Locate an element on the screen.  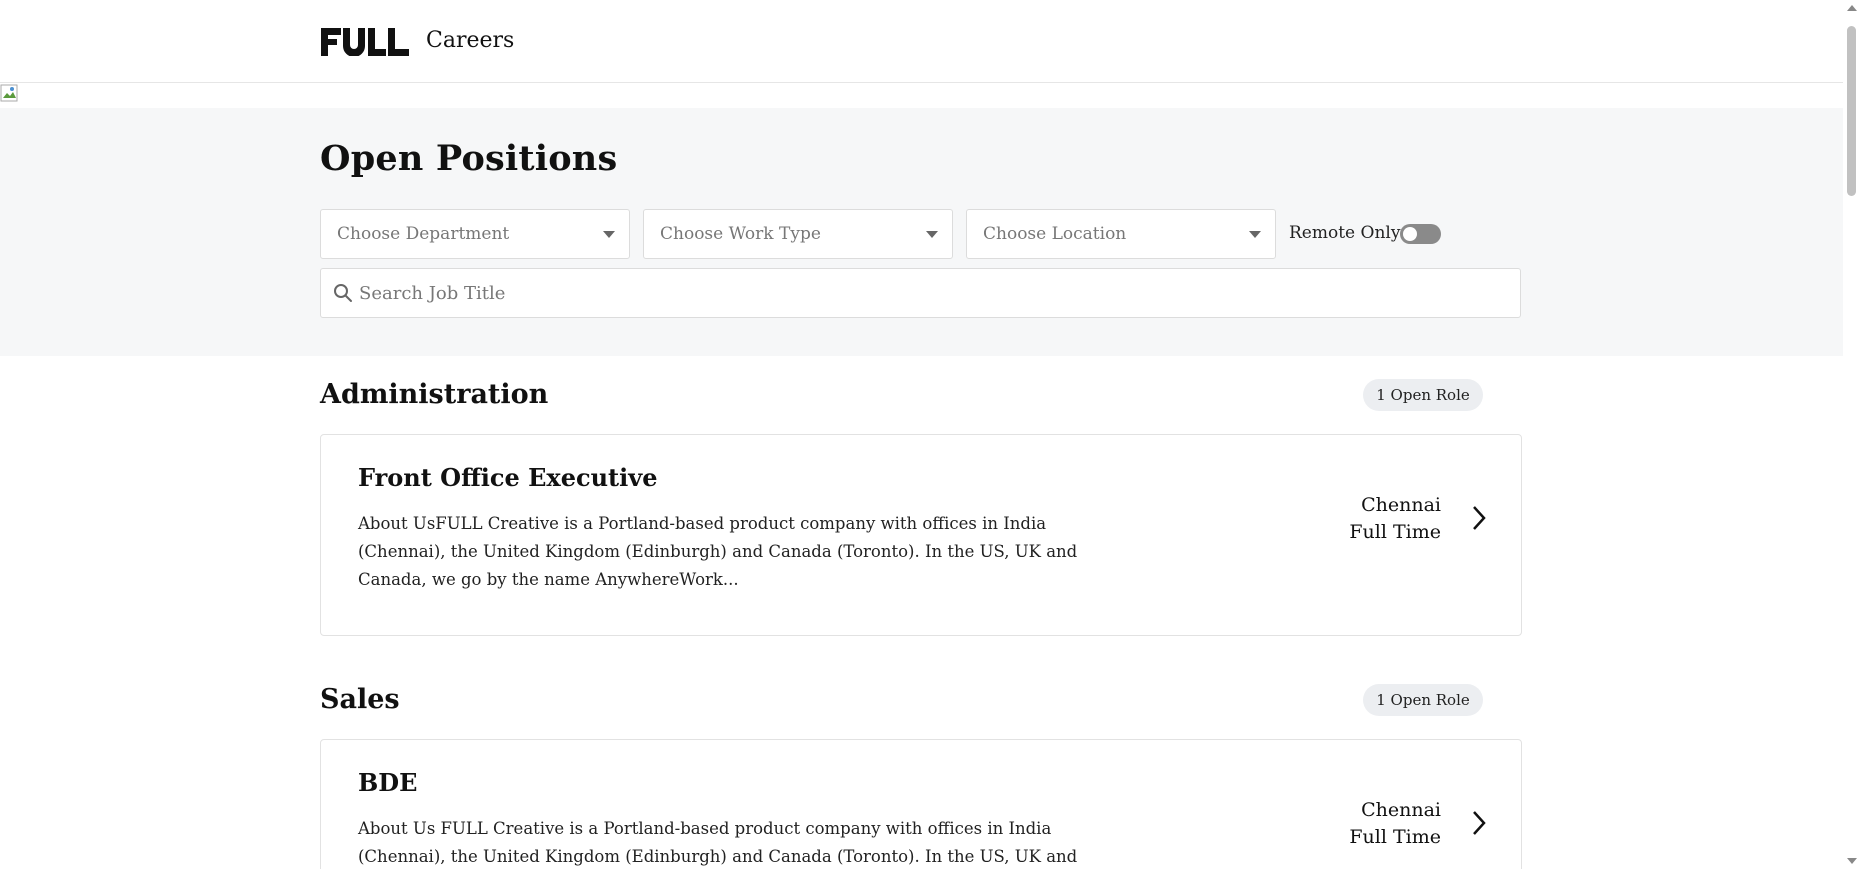
location-select-placeholder: Choose Location is located at coordinates (1055, 234).